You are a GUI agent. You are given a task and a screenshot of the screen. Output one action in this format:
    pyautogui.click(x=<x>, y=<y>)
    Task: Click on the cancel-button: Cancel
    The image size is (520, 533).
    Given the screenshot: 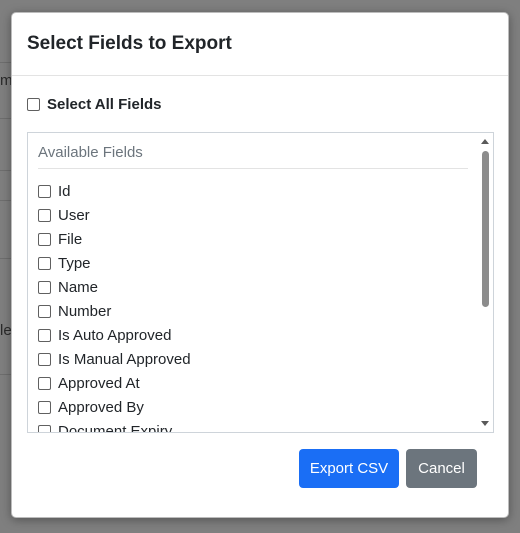 What is the action you would take?
    pyautogui.click(x=441, y=468)
    